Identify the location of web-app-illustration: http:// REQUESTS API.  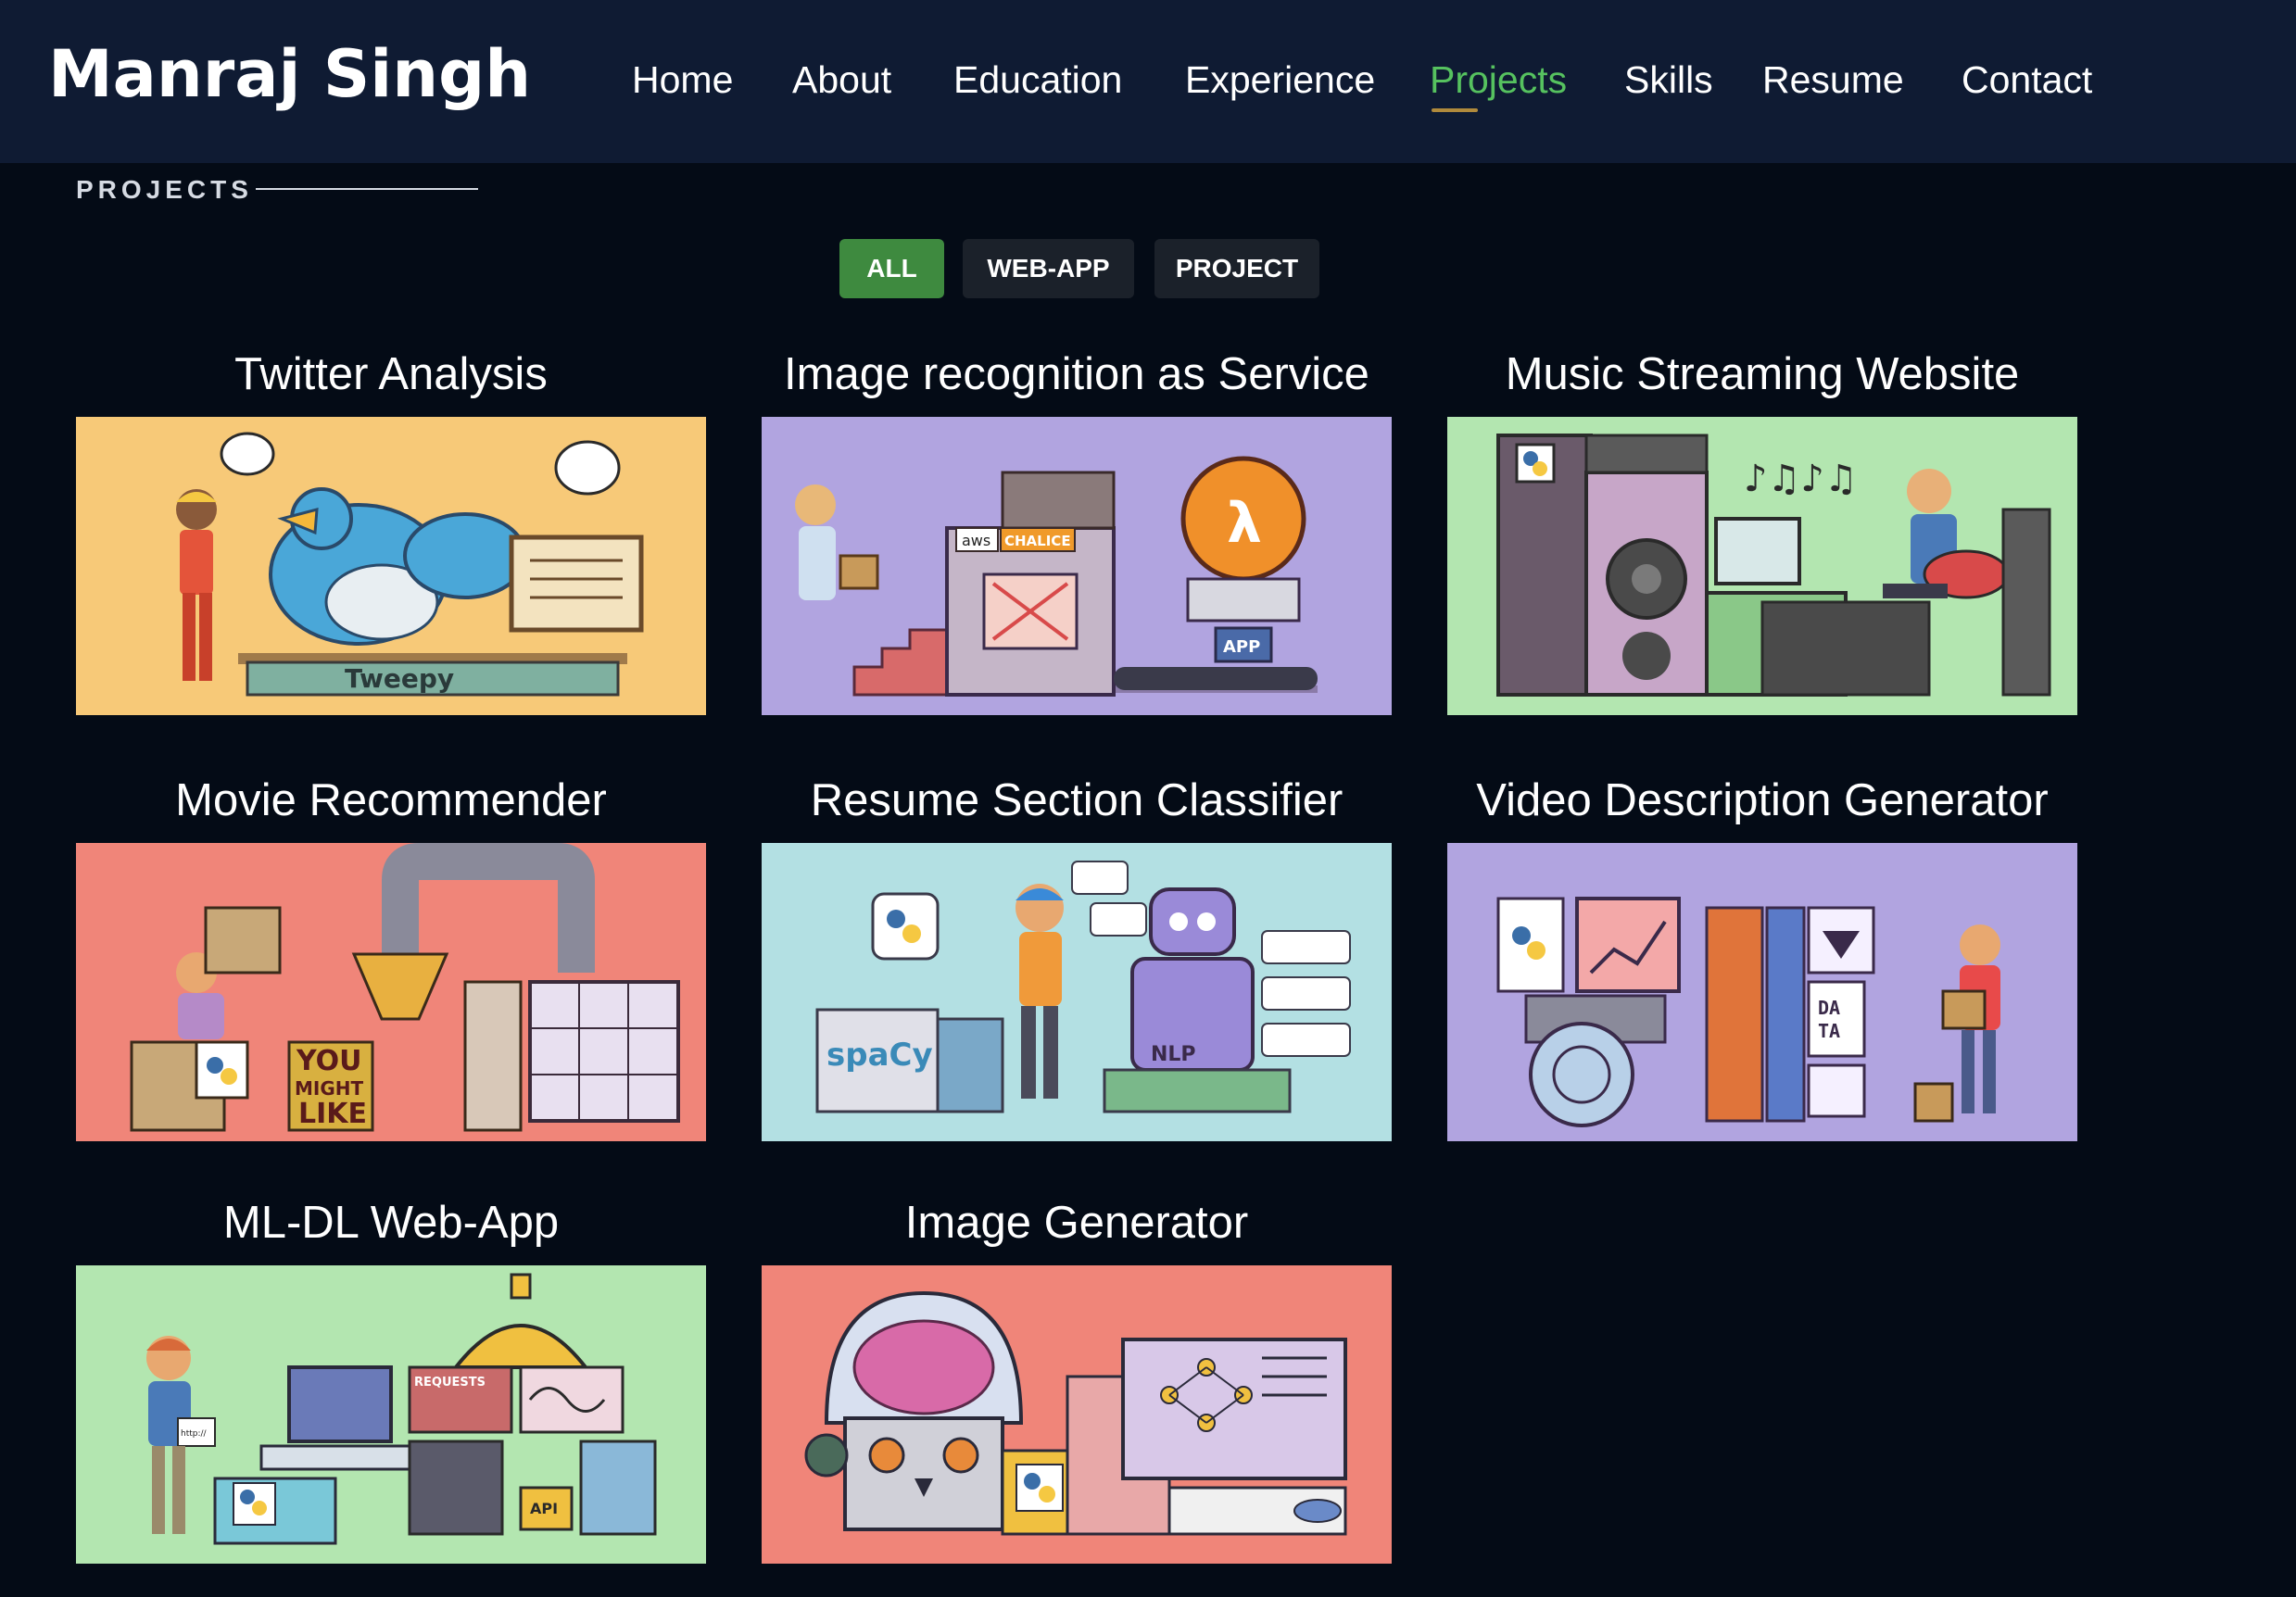
(391, 1414).